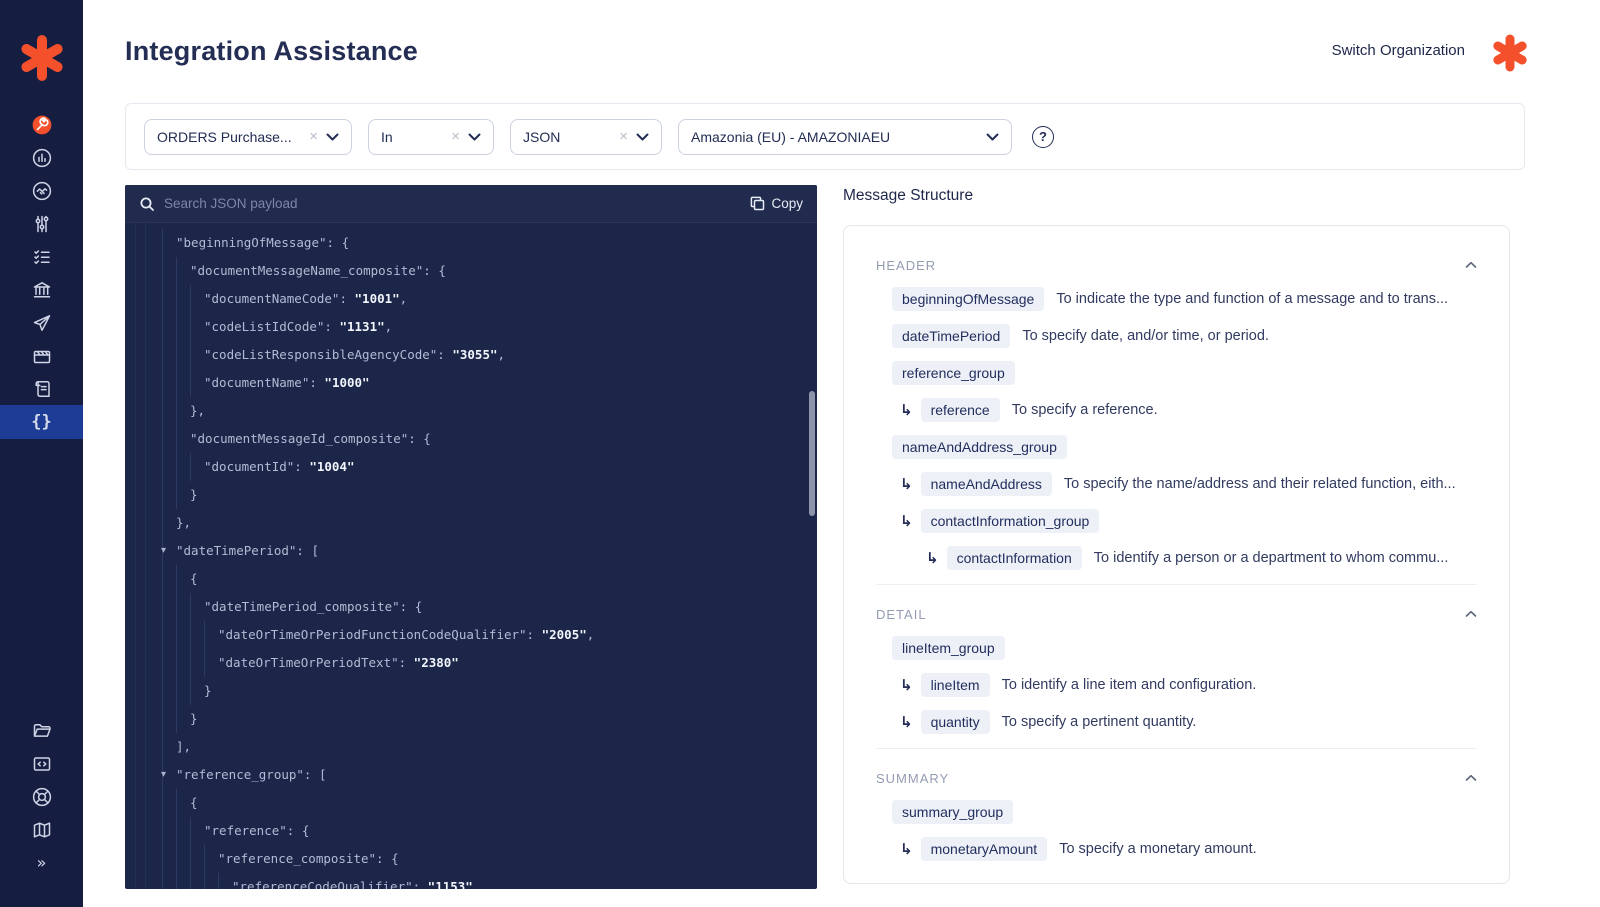 The width and height of the screenshot is (1600, 907). Describe the element at coordinates (1014, 557) in the screenshot. I see `segment-tag: contactInformation` at that location.